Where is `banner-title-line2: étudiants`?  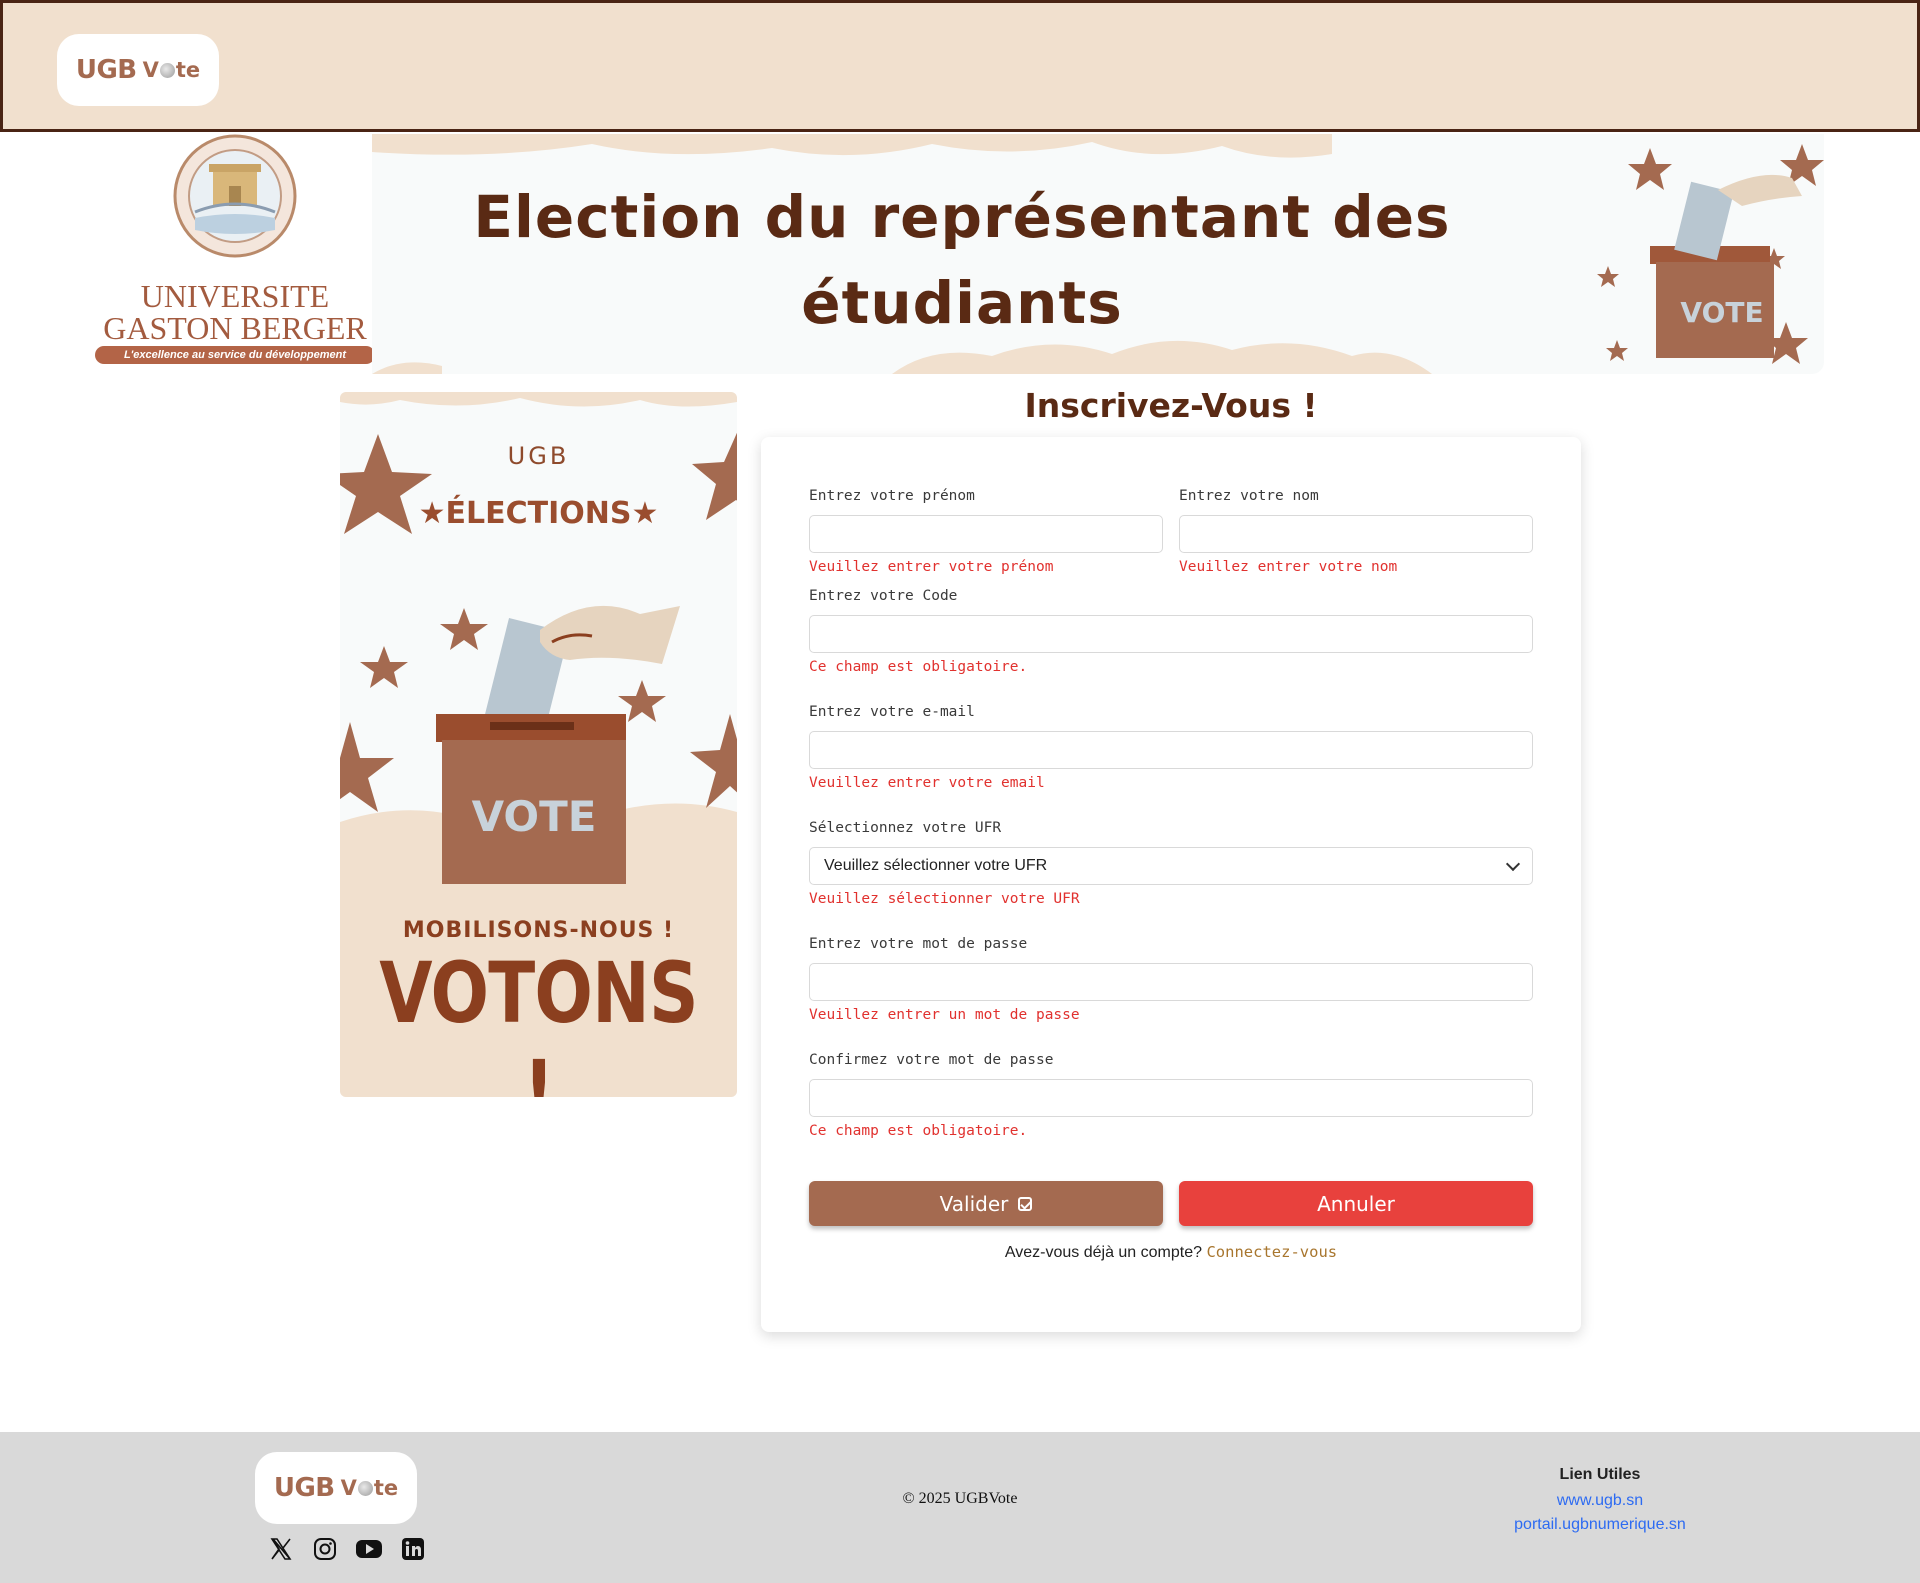
banner-title-line2: étudiants is located at coordinates (962, 303).